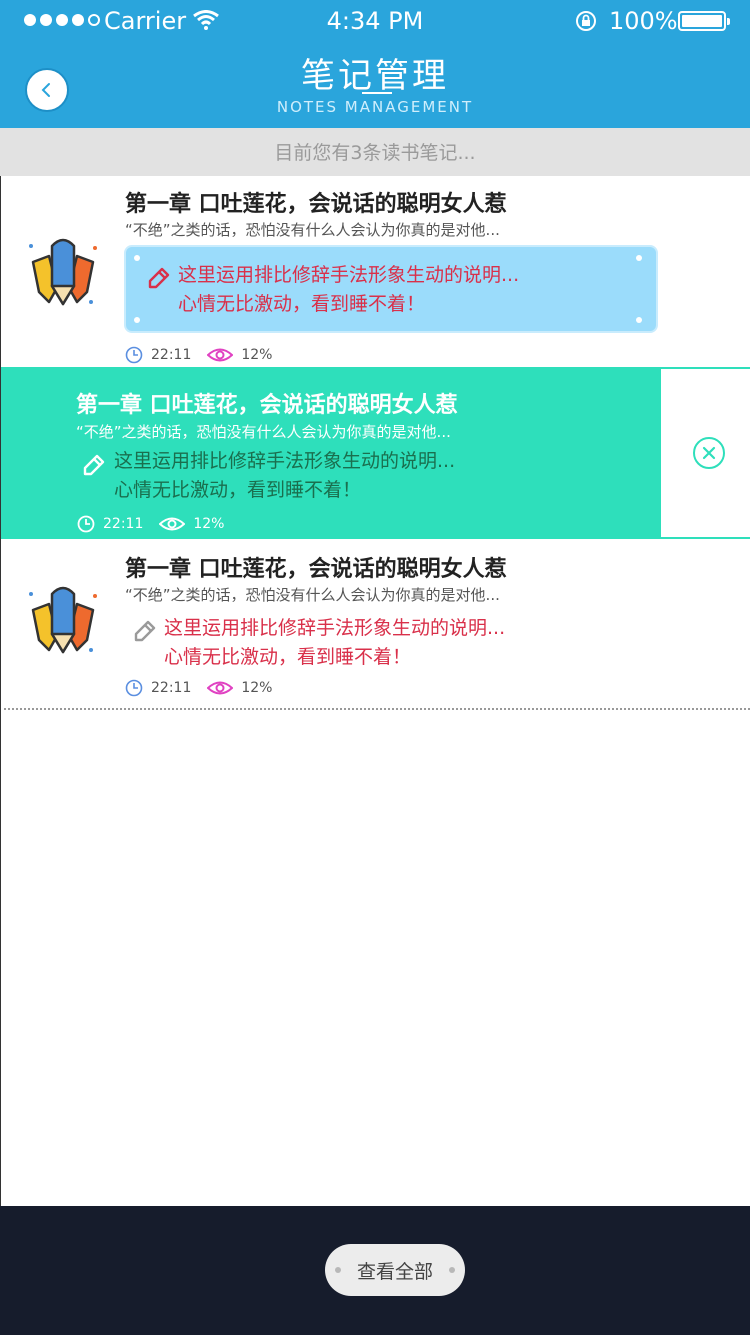 This screenshot has height=1335, width=750. I want to click on view-all-label: 查看全部, so click(394, 1271).